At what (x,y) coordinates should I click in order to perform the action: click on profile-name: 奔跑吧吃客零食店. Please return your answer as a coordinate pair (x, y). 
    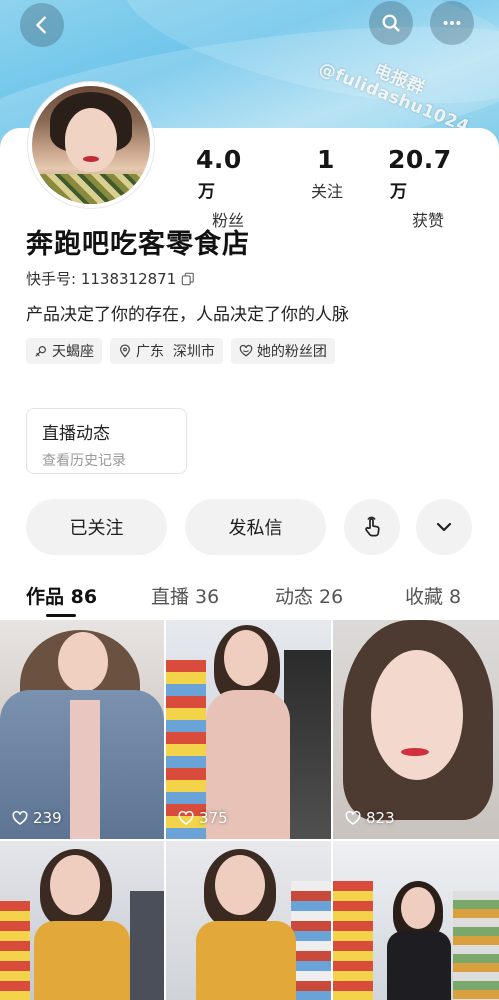
    Looking at the image, I should click on (138, 244).